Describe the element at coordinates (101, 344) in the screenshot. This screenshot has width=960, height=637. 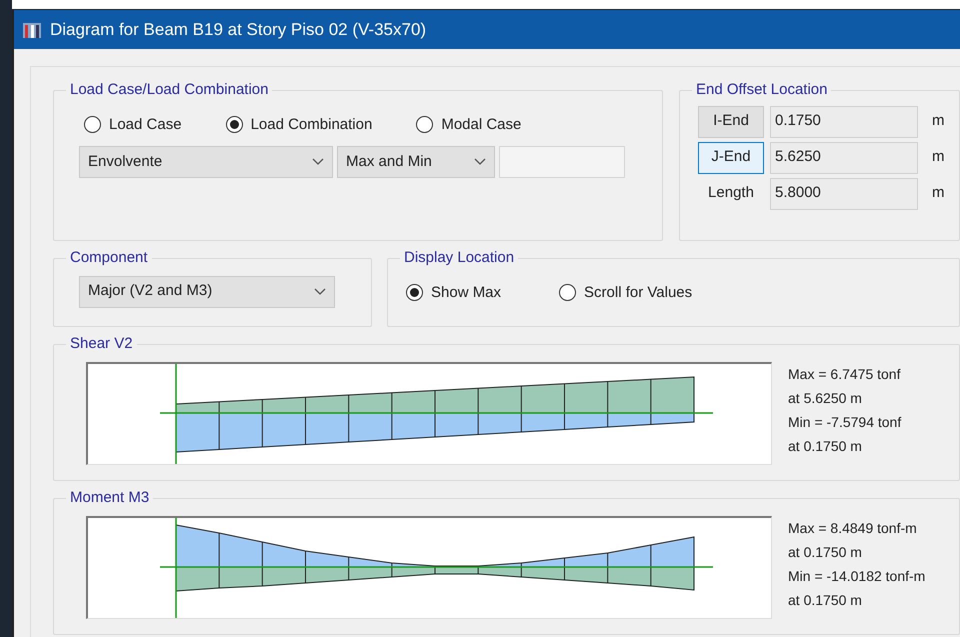
I see `group-title: Shear V2` at that location.